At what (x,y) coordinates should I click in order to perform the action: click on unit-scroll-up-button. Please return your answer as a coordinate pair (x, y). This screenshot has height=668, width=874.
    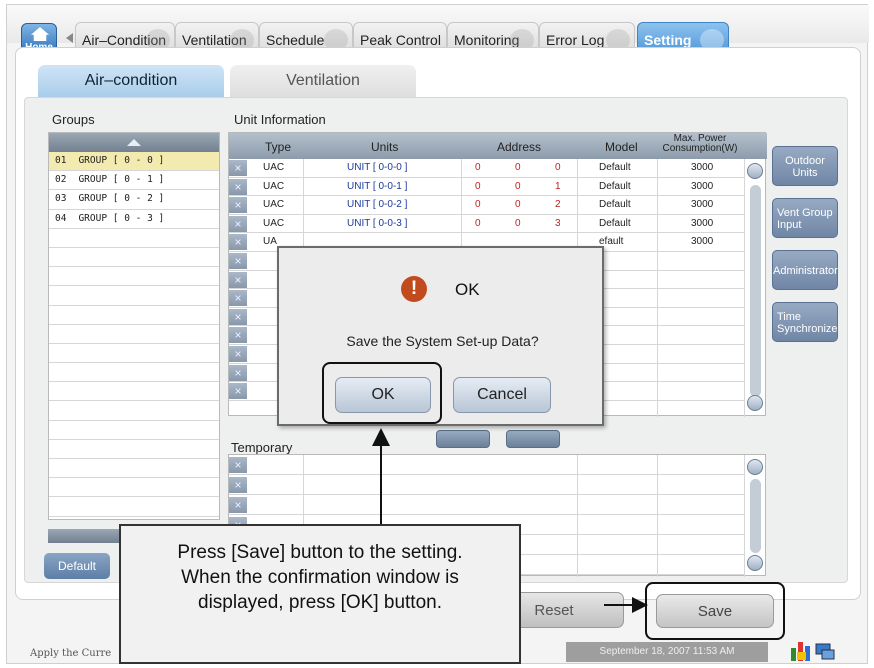
    Looking at the image, I should click on (755, 171).